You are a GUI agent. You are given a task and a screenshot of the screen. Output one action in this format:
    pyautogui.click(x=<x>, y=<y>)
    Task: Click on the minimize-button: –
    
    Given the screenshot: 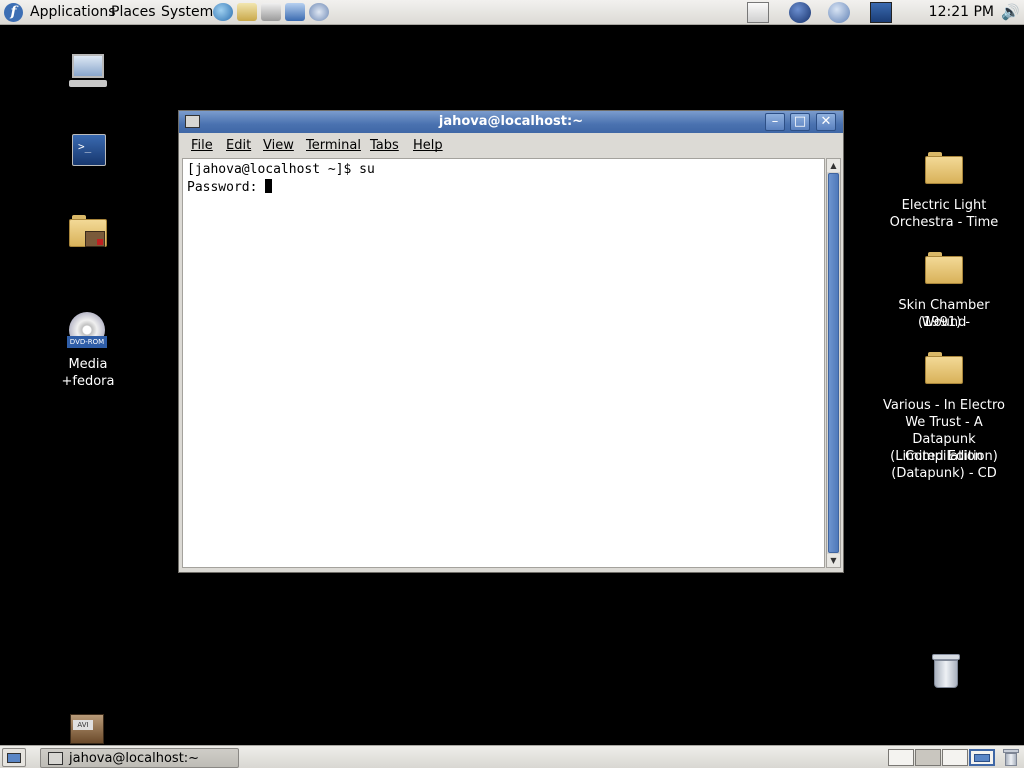 What is the action you would take?
    pyautogui.click(x=775, y=122)
    